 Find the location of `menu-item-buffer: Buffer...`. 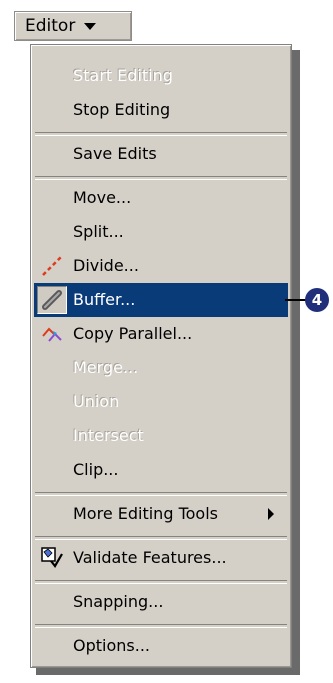

menu-item-buffer: Buffer... is located at coordinates (161, 300).